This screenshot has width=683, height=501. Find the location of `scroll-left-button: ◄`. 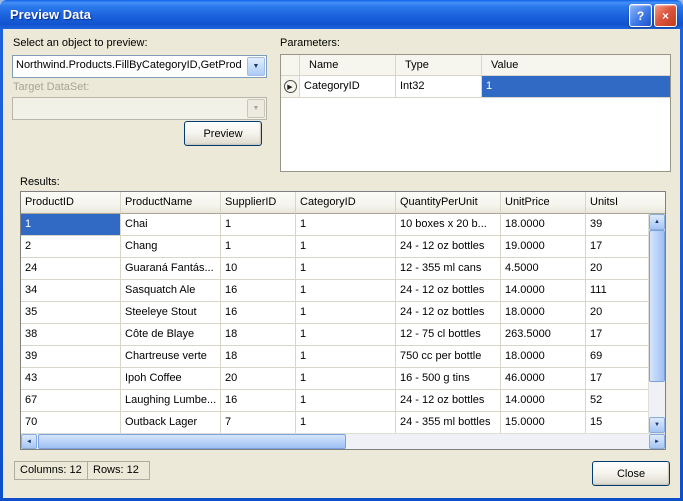

scroll-left-button: ◄ is located at coordinates (29, 441).